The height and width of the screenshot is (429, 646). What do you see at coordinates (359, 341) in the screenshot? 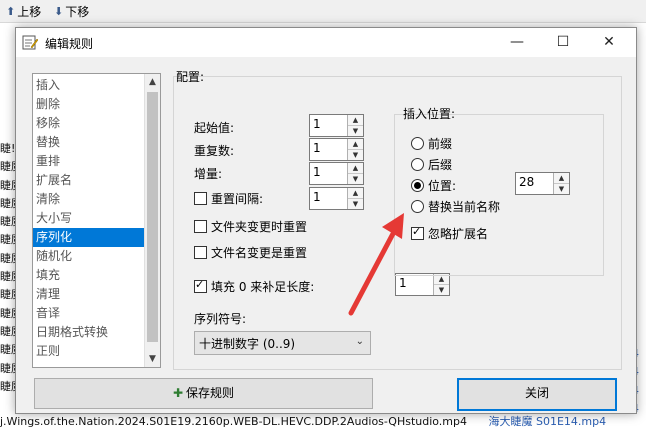
I see `chevron-down-icon: ⌄` at bounding box center [359, 341].